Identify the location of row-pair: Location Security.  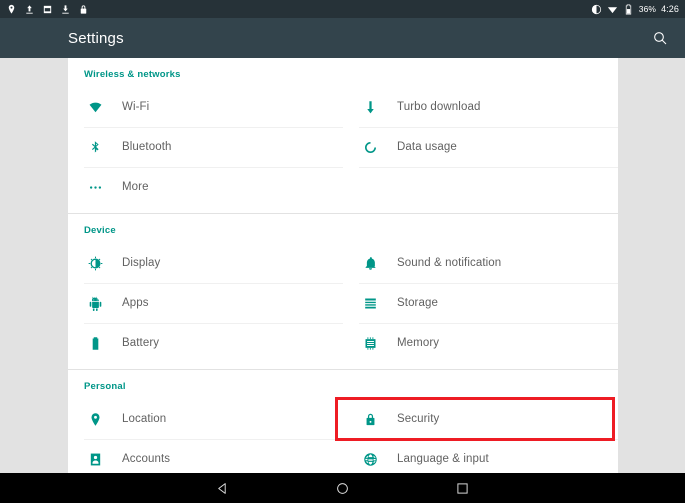
(343, 419).